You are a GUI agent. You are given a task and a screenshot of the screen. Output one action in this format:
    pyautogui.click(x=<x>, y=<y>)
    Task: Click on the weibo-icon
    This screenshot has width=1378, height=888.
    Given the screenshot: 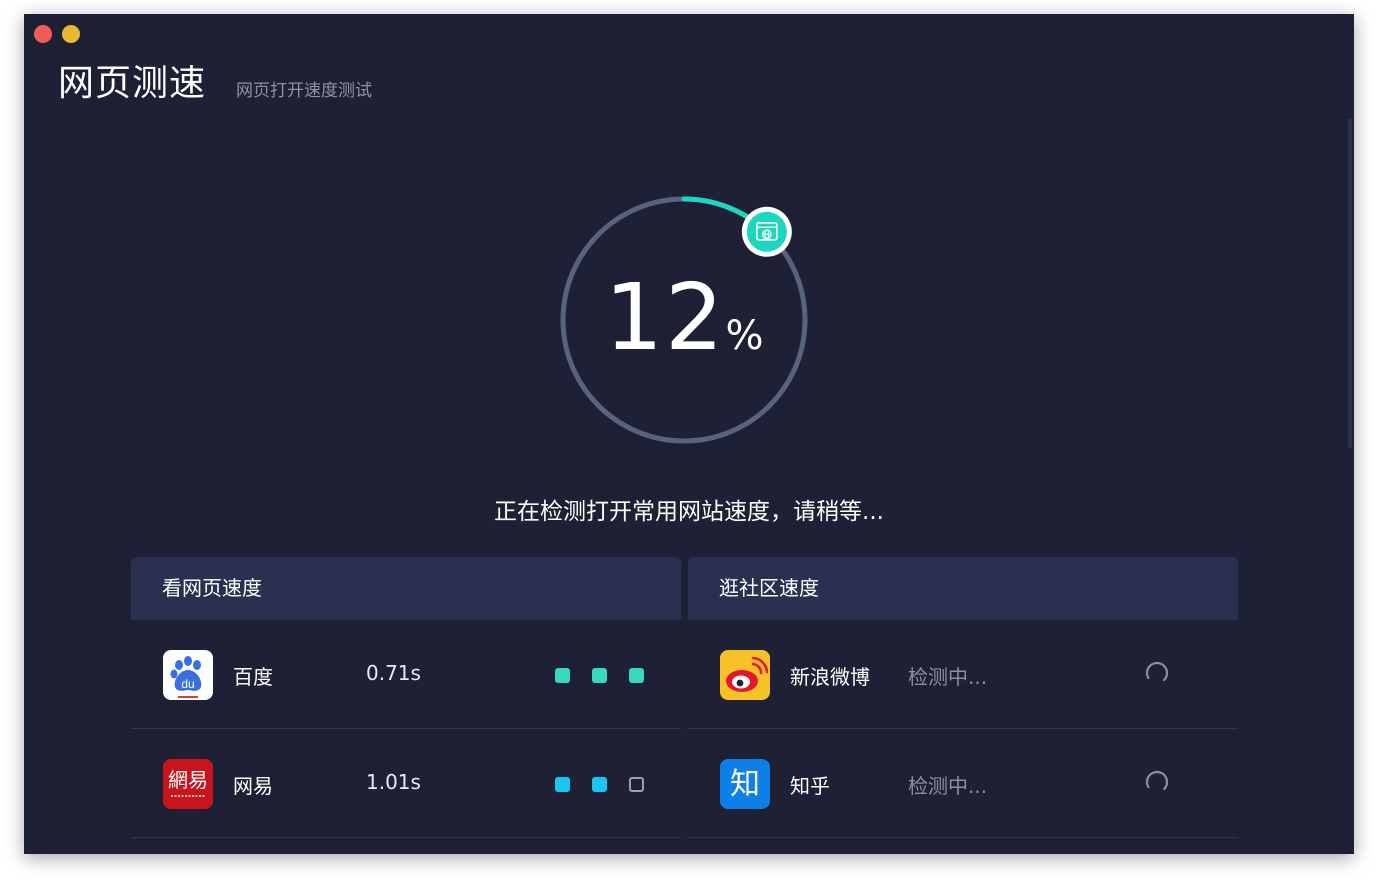 What is the action you would take?
    pyautogui.click(x=745, y=675)
    